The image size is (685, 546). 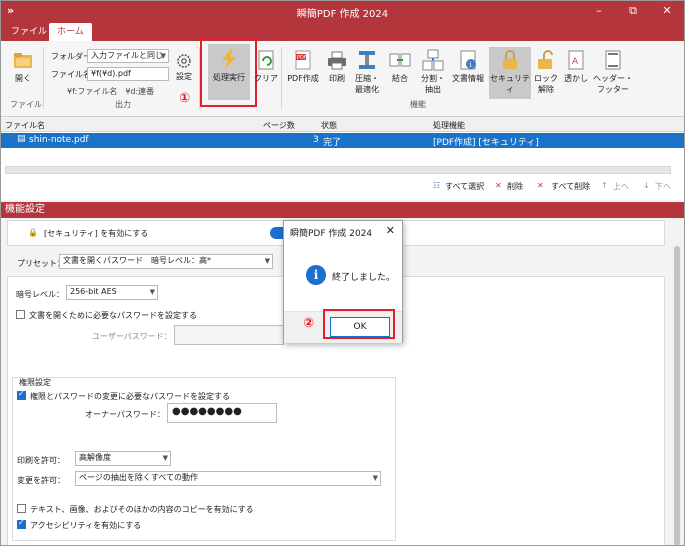 What do you see at coordinates (342, 125) in the screenshot?
I see `file-list-header: ファイル名 ページ数 状態 処理機能` at bounding box center [342, 125].